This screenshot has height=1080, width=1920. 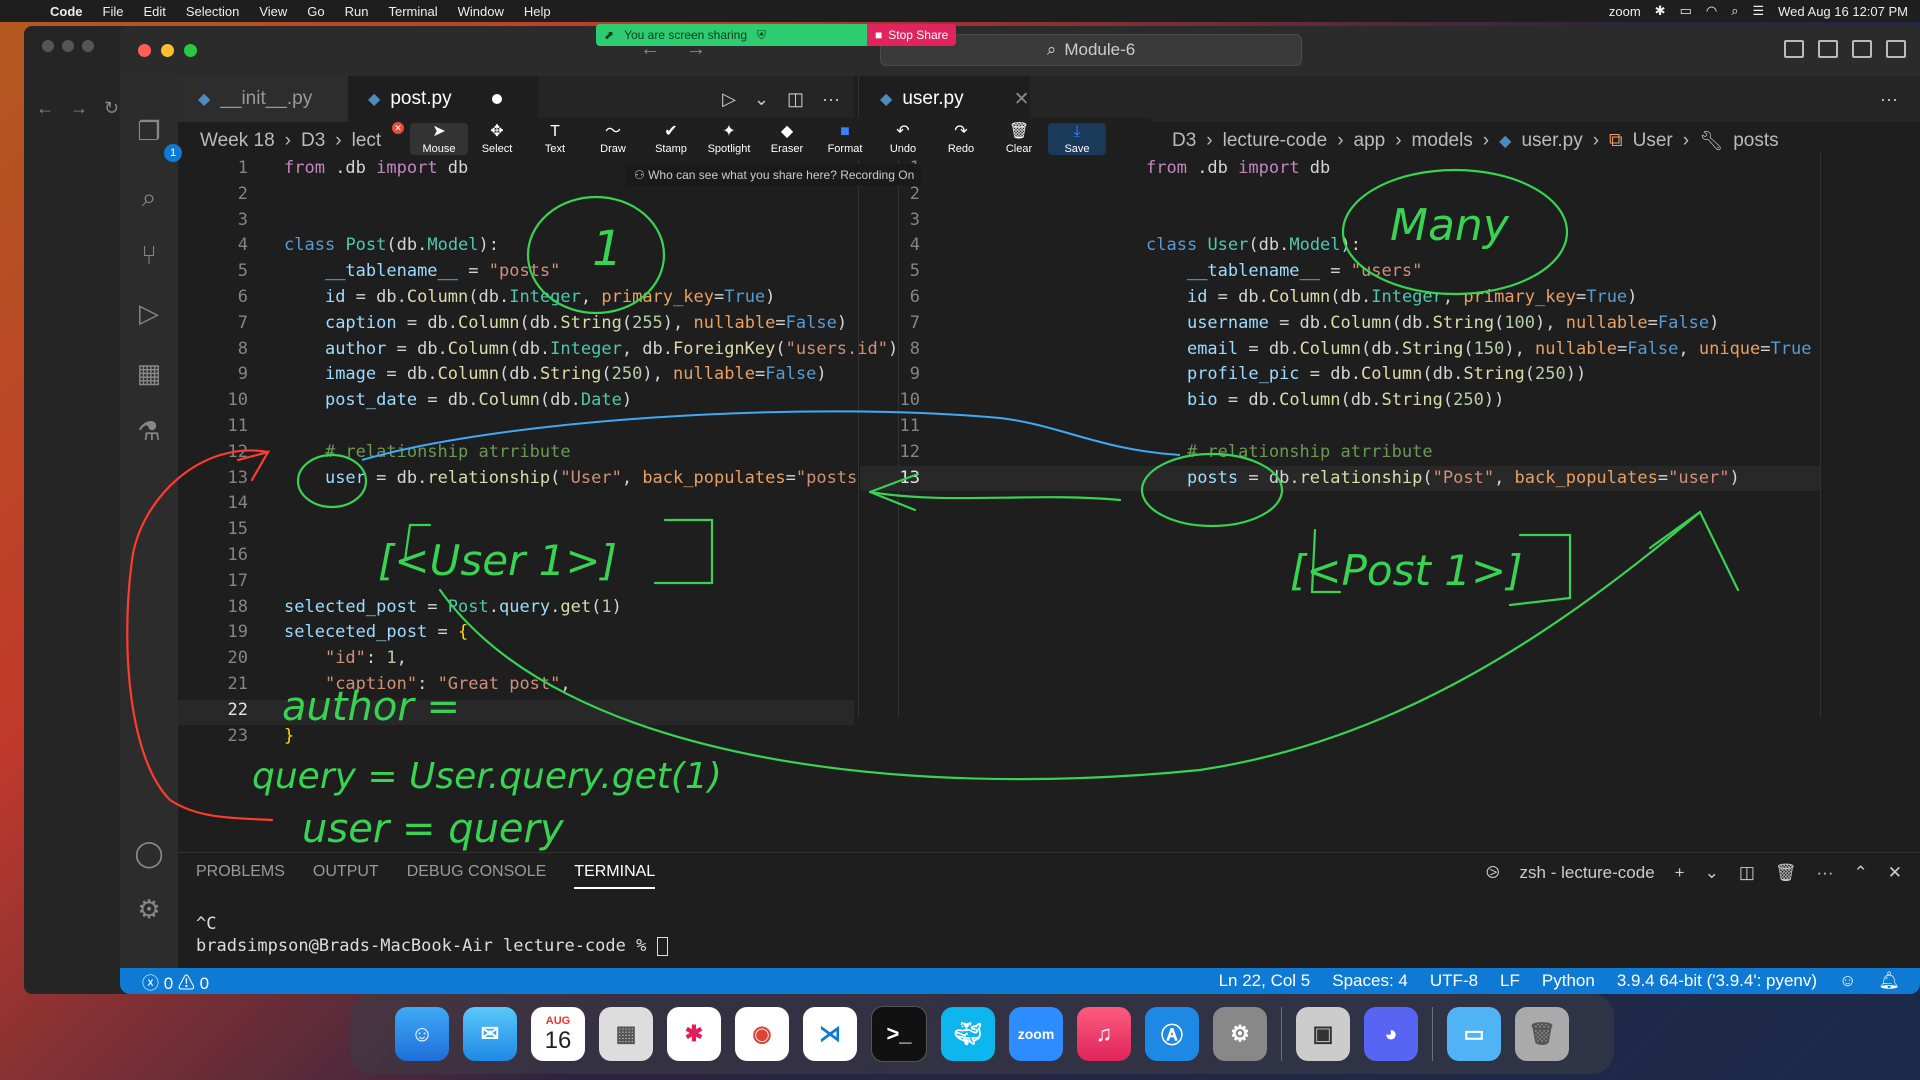 What do you see at coordinates (1686, 11) in the screenshot?
I see `battery-icon: ▭` at bounding box center [1686, 11].